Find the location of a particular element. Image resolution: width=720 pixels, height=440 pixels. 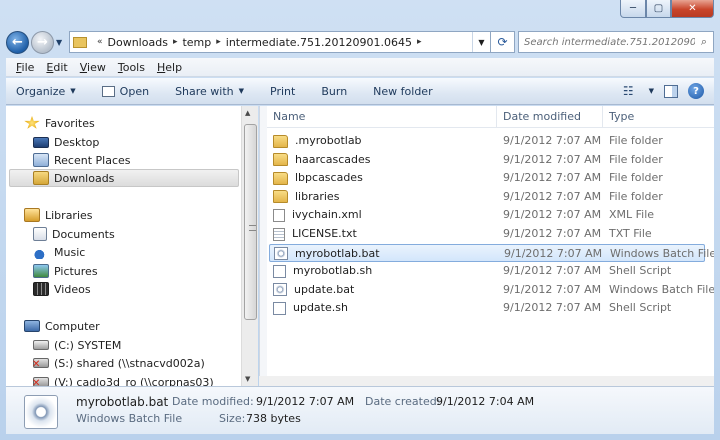

nav-music: Music is located at coordinates (137, 252).